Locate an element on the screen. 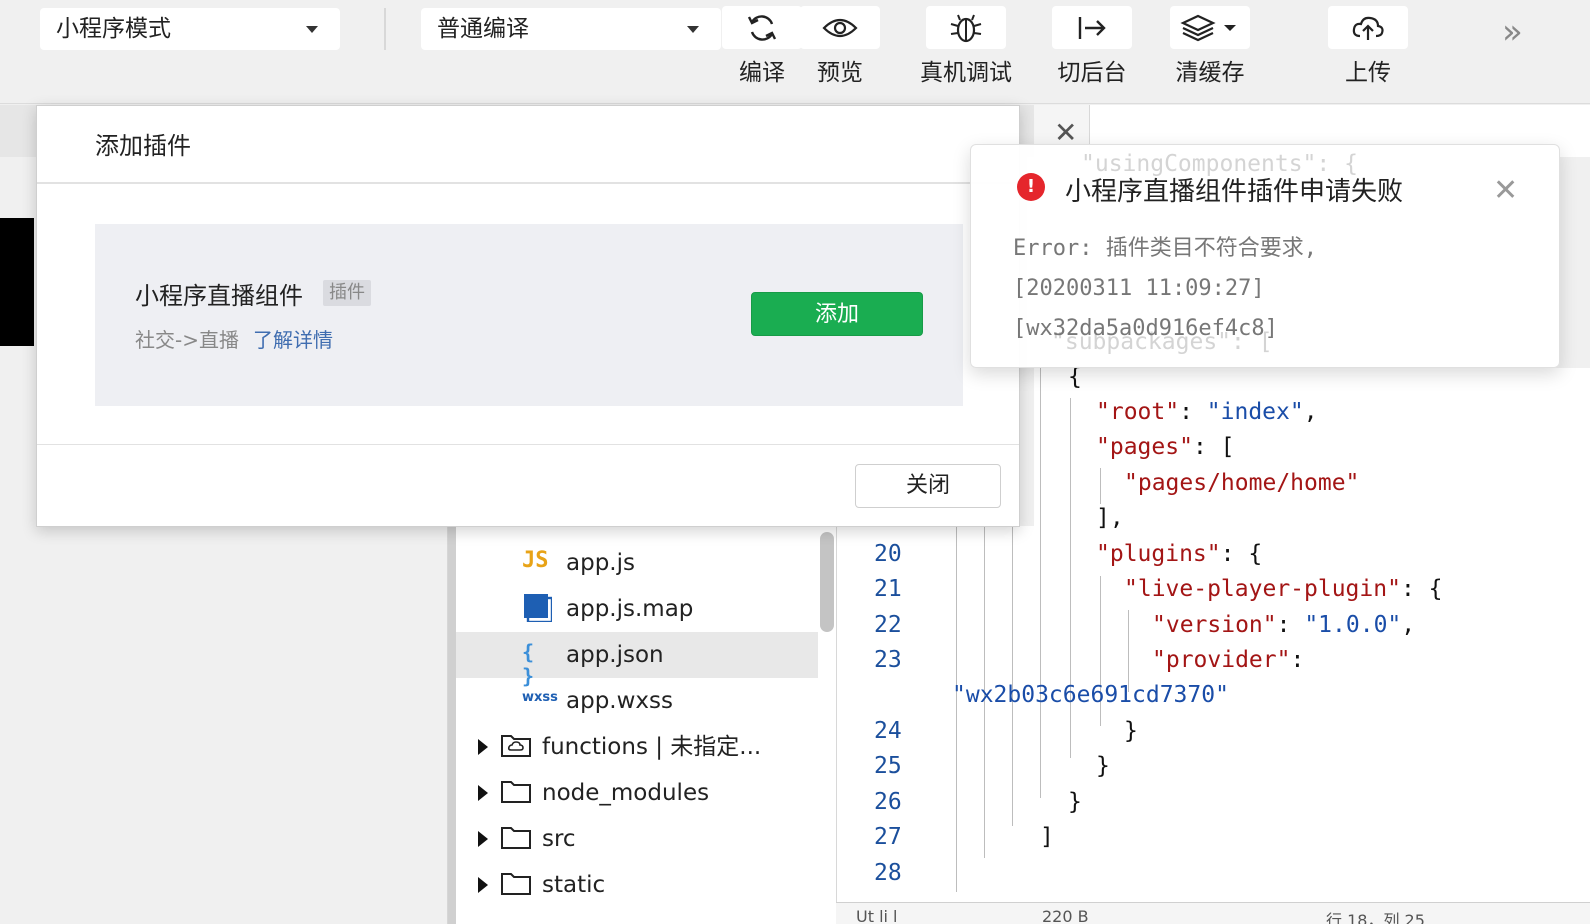 Image resolution: width=1590 pixels, height=924 pixels. simulator-edge is located at coordinates (17, 282).